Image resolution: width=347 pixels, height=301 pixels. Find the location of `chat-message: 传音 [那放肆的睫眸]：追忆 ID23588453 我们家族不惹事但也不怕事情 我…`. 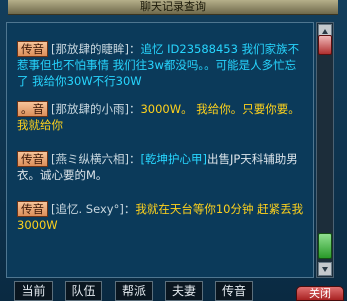

chat-message: 传音 [那放肆的睫眸]：追忆 ID23588453 我们家族不惹事但也不怕事情 我… is located at coordinates (162, 65).